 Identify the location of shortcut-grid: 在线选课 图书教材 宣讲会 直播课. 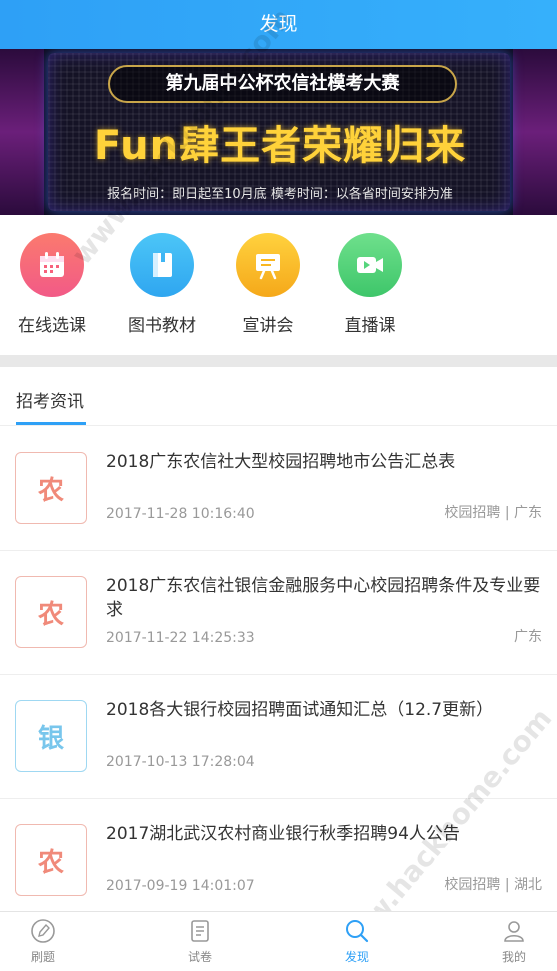
(278, 285).